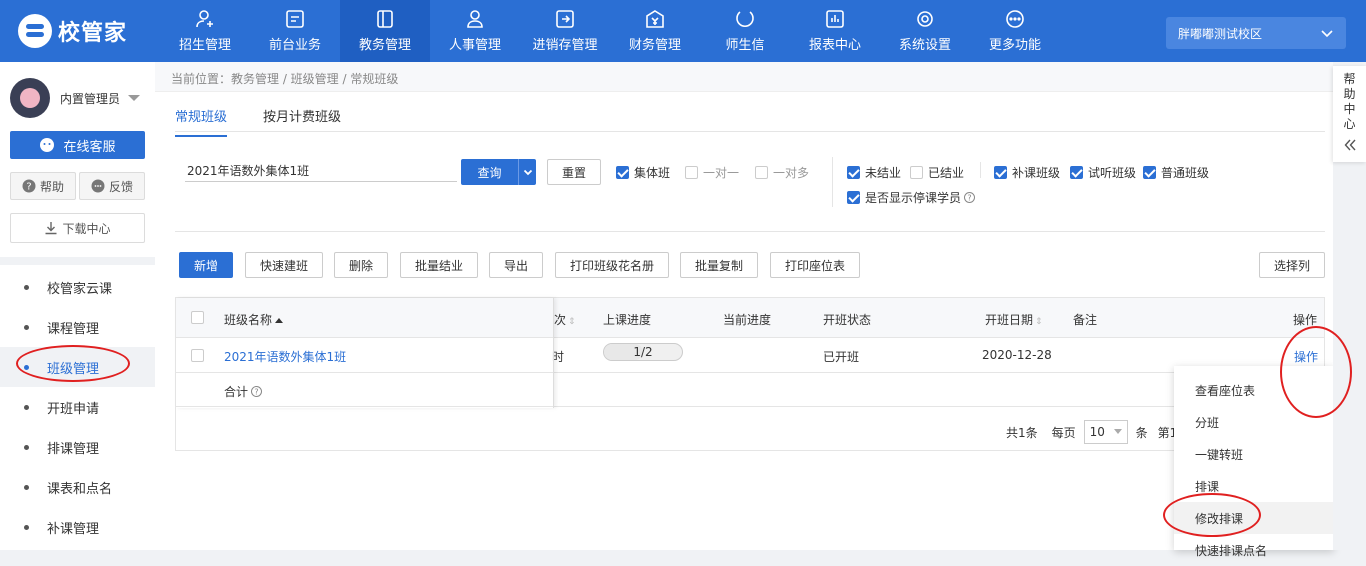  Describe the element at coordinates (655, 31) in the screenshot. I see `nav-item-finance: 财务管理` at that location.